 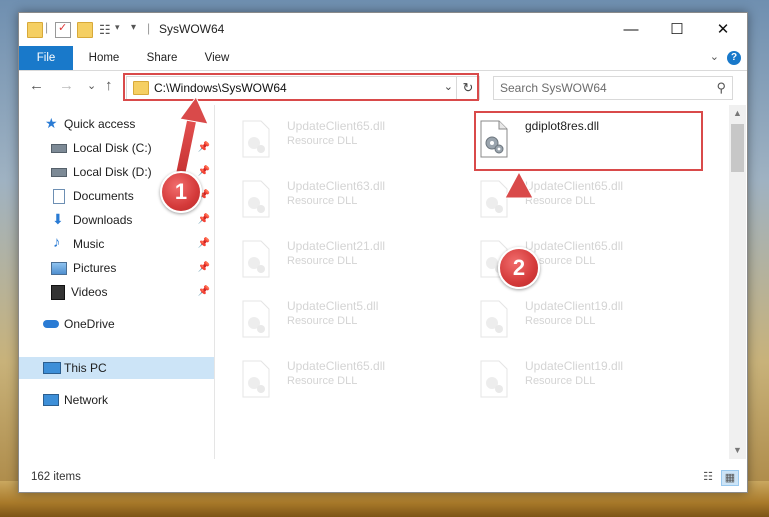 I want to click on expand-ribbon-icon: ⌄, so click(x=714, y=56).